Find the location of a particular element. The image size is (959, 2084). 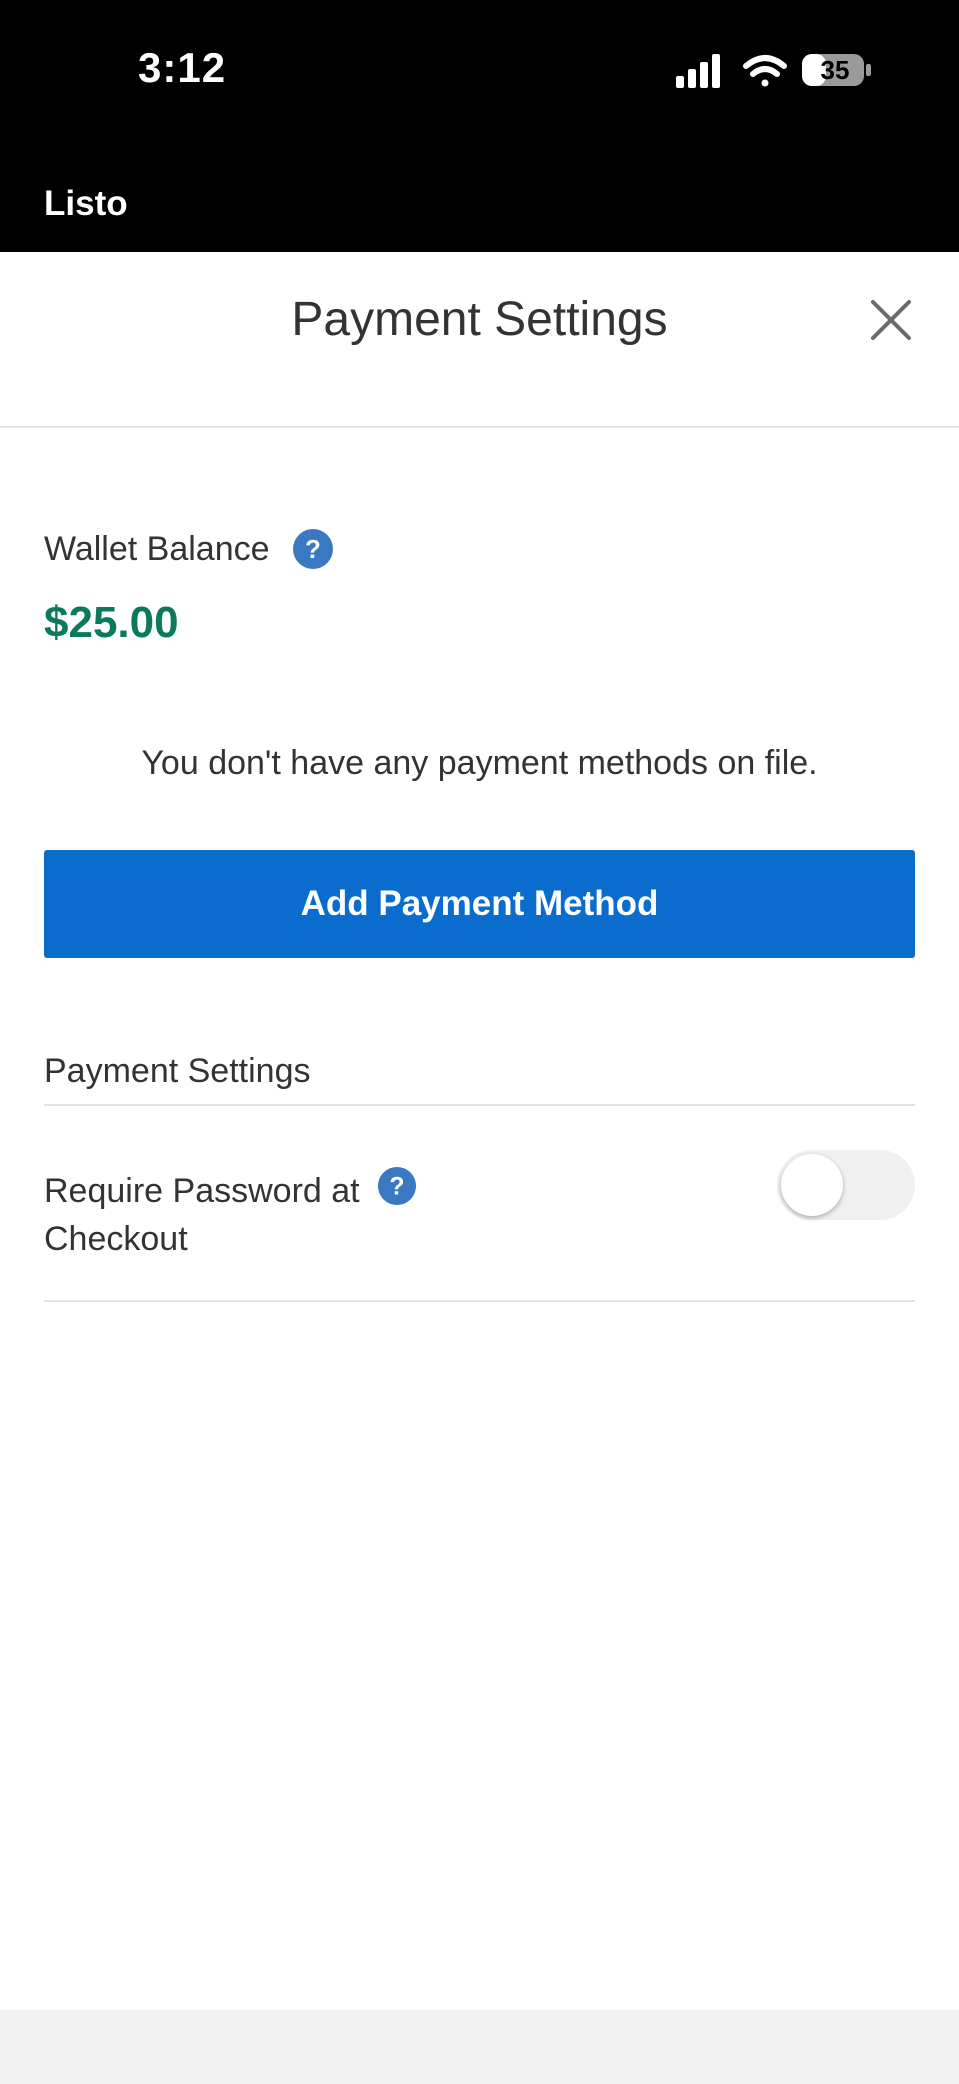

require-password-help-icon: ? is located at coordinates (397, 1186).